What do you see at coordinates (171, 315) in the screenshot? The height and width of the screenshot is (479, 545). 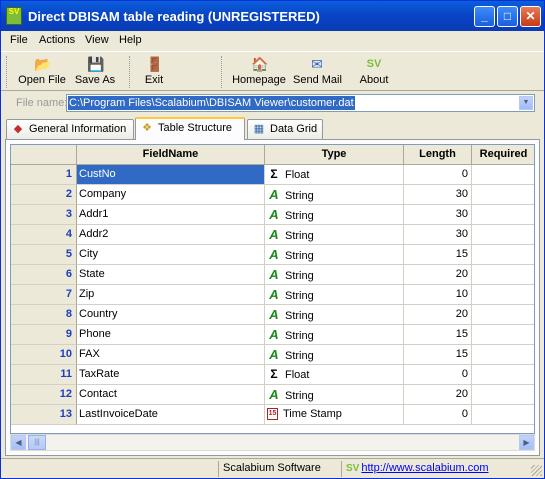 I see `cell-fieldname: Country` at bounding box center [171, 315].